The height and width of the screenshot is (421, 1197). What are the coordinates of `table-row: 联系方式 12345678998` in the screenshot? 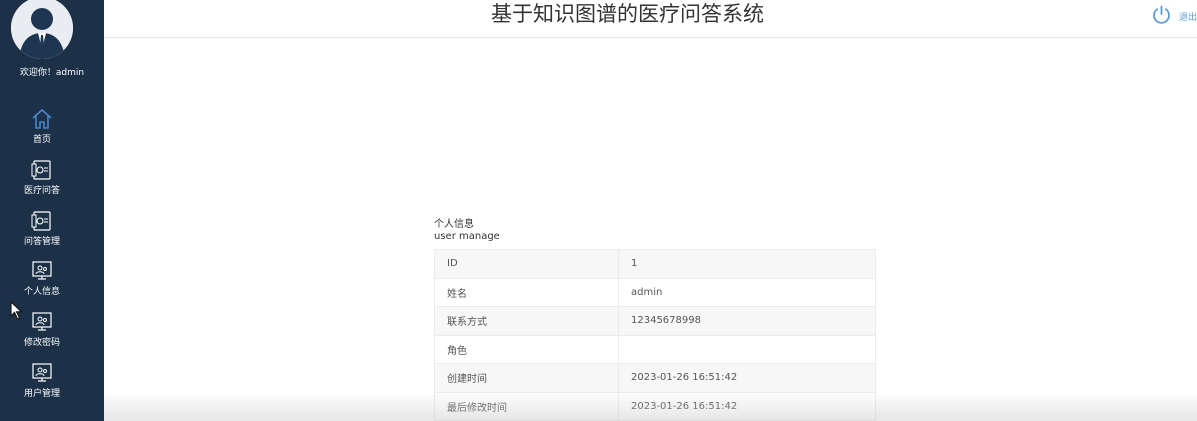 It's located at (655, 321).